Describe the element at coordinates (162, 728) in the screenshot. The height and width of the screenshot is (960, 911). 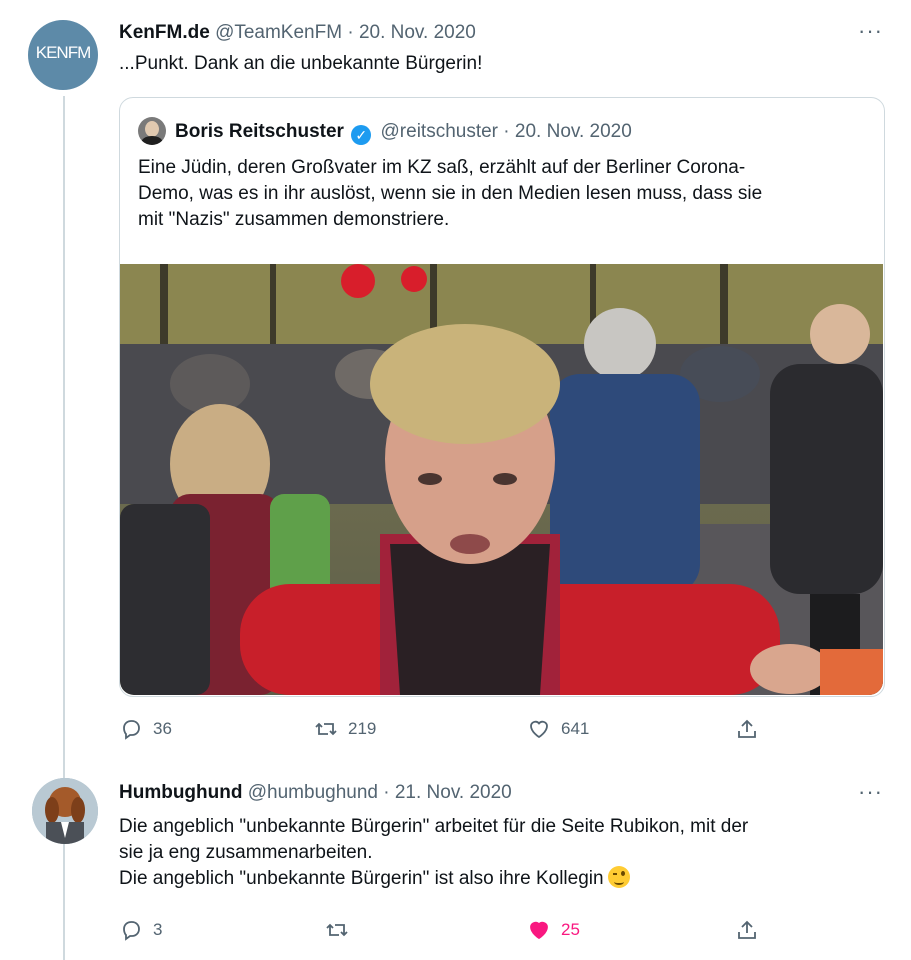
I see `reply-count: 36` at that location.